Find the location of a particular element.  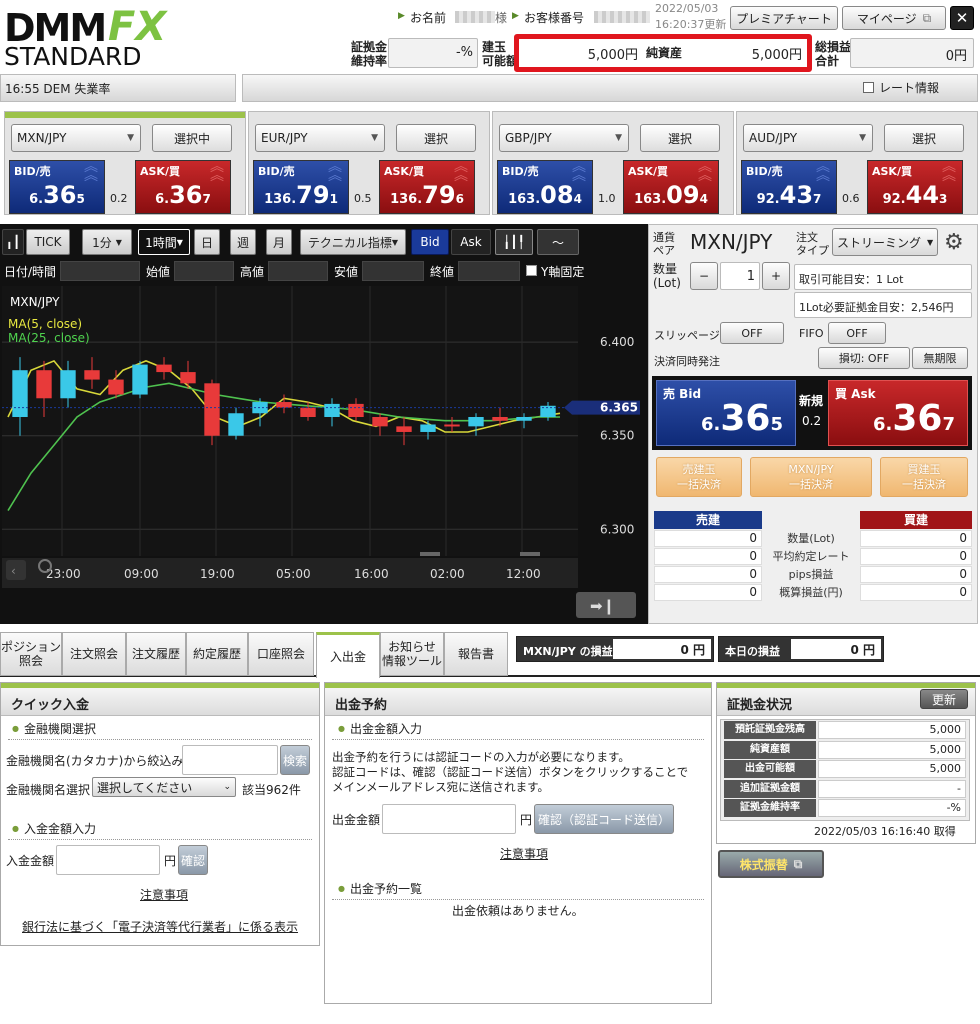

double-chevron-up-icon: ︽ ︽ is located at coordinates (217, 171).